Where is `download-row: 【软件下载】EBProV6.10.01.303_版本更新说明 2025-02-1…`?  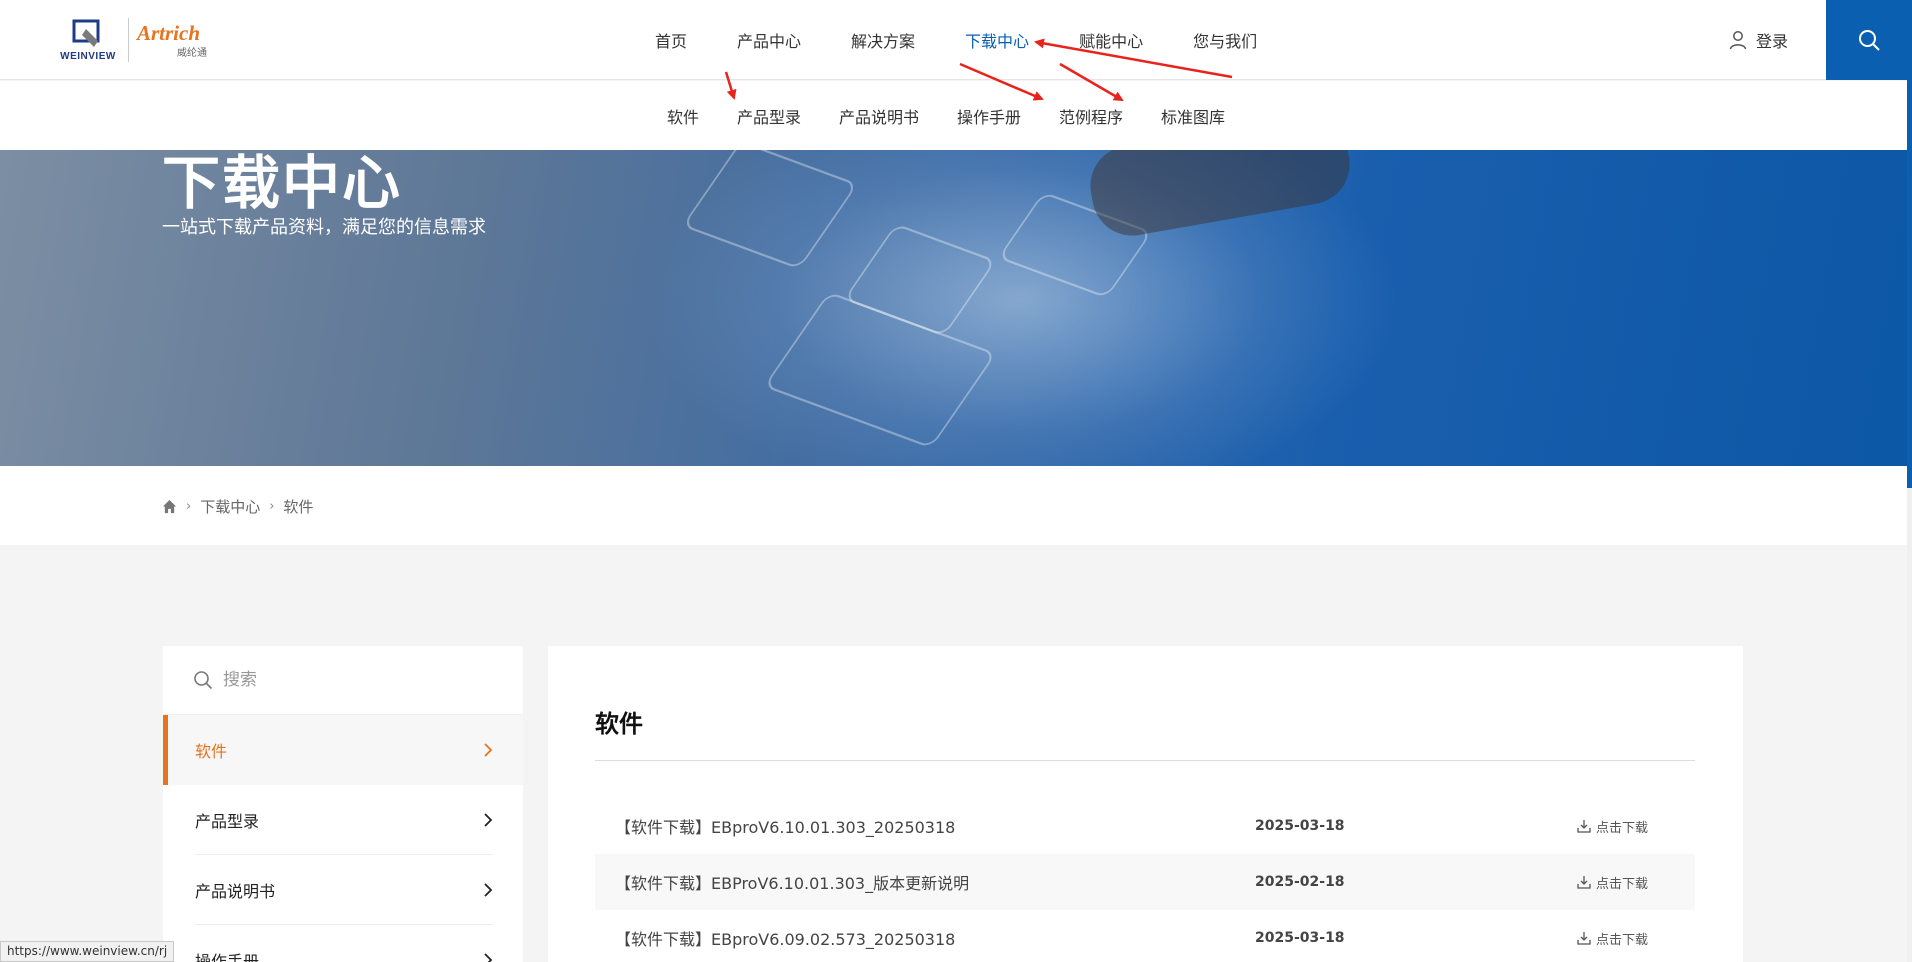
download-row: 【软件下载】EBProV6.10.01.303_版本更新说明 2025-02-1… is located at coordinates (1145, 882).